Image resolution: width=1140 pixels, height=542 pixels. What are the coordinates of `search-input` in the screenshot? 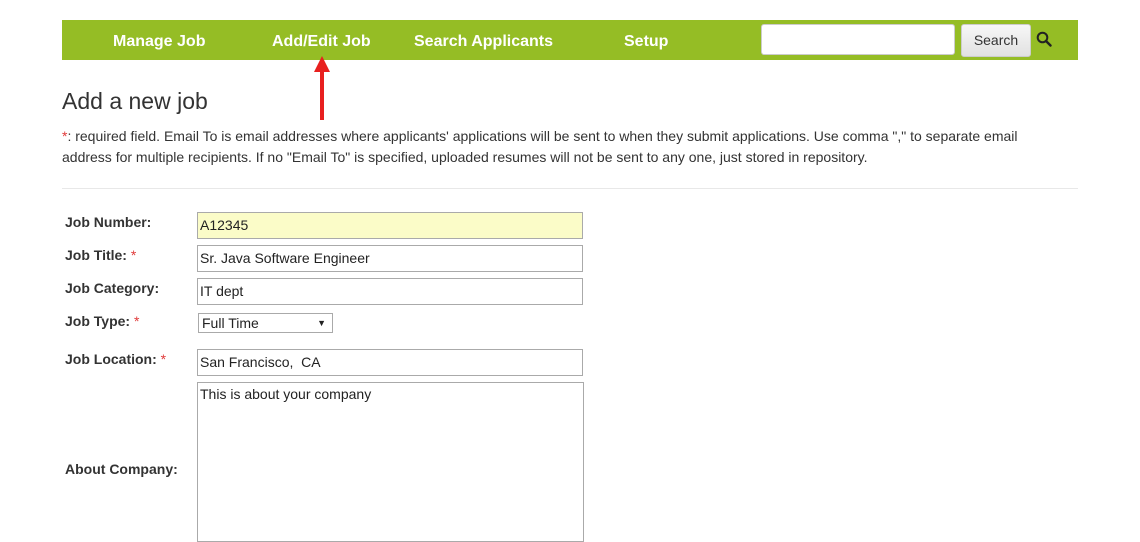 It's located at (858, 39).